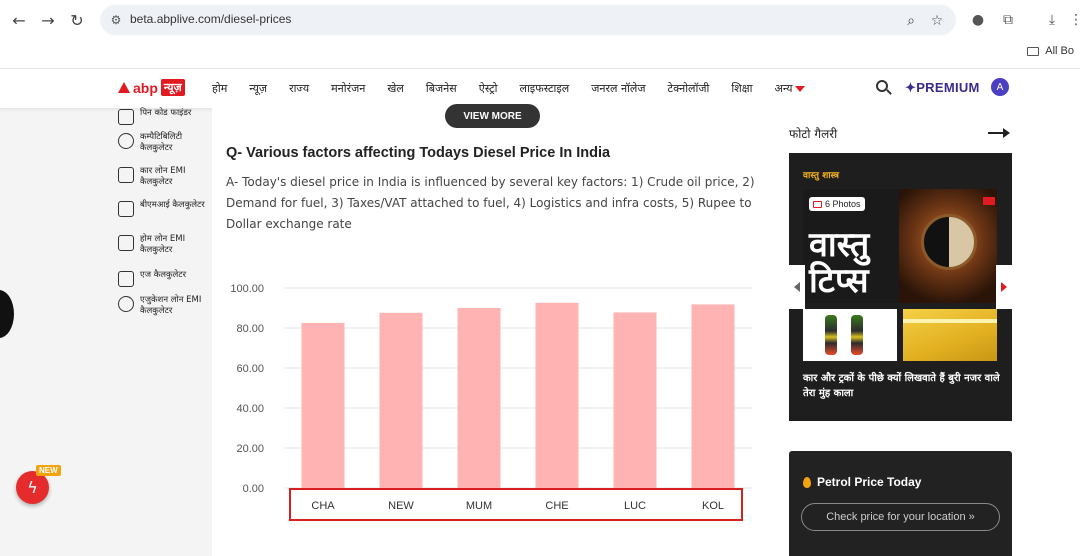 Image resolution: width=1080 pixels, height=556 pixels. What do you see at coordinates (949, 242) in the screenshot?
I see `yin-yang-image` at bounding box center [949, 242].